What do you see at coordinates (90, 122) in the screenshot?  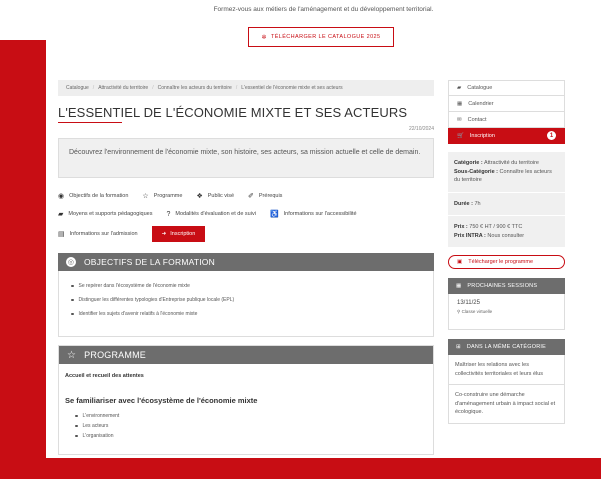 I see `title-underline` at bounding box center [90, 122].